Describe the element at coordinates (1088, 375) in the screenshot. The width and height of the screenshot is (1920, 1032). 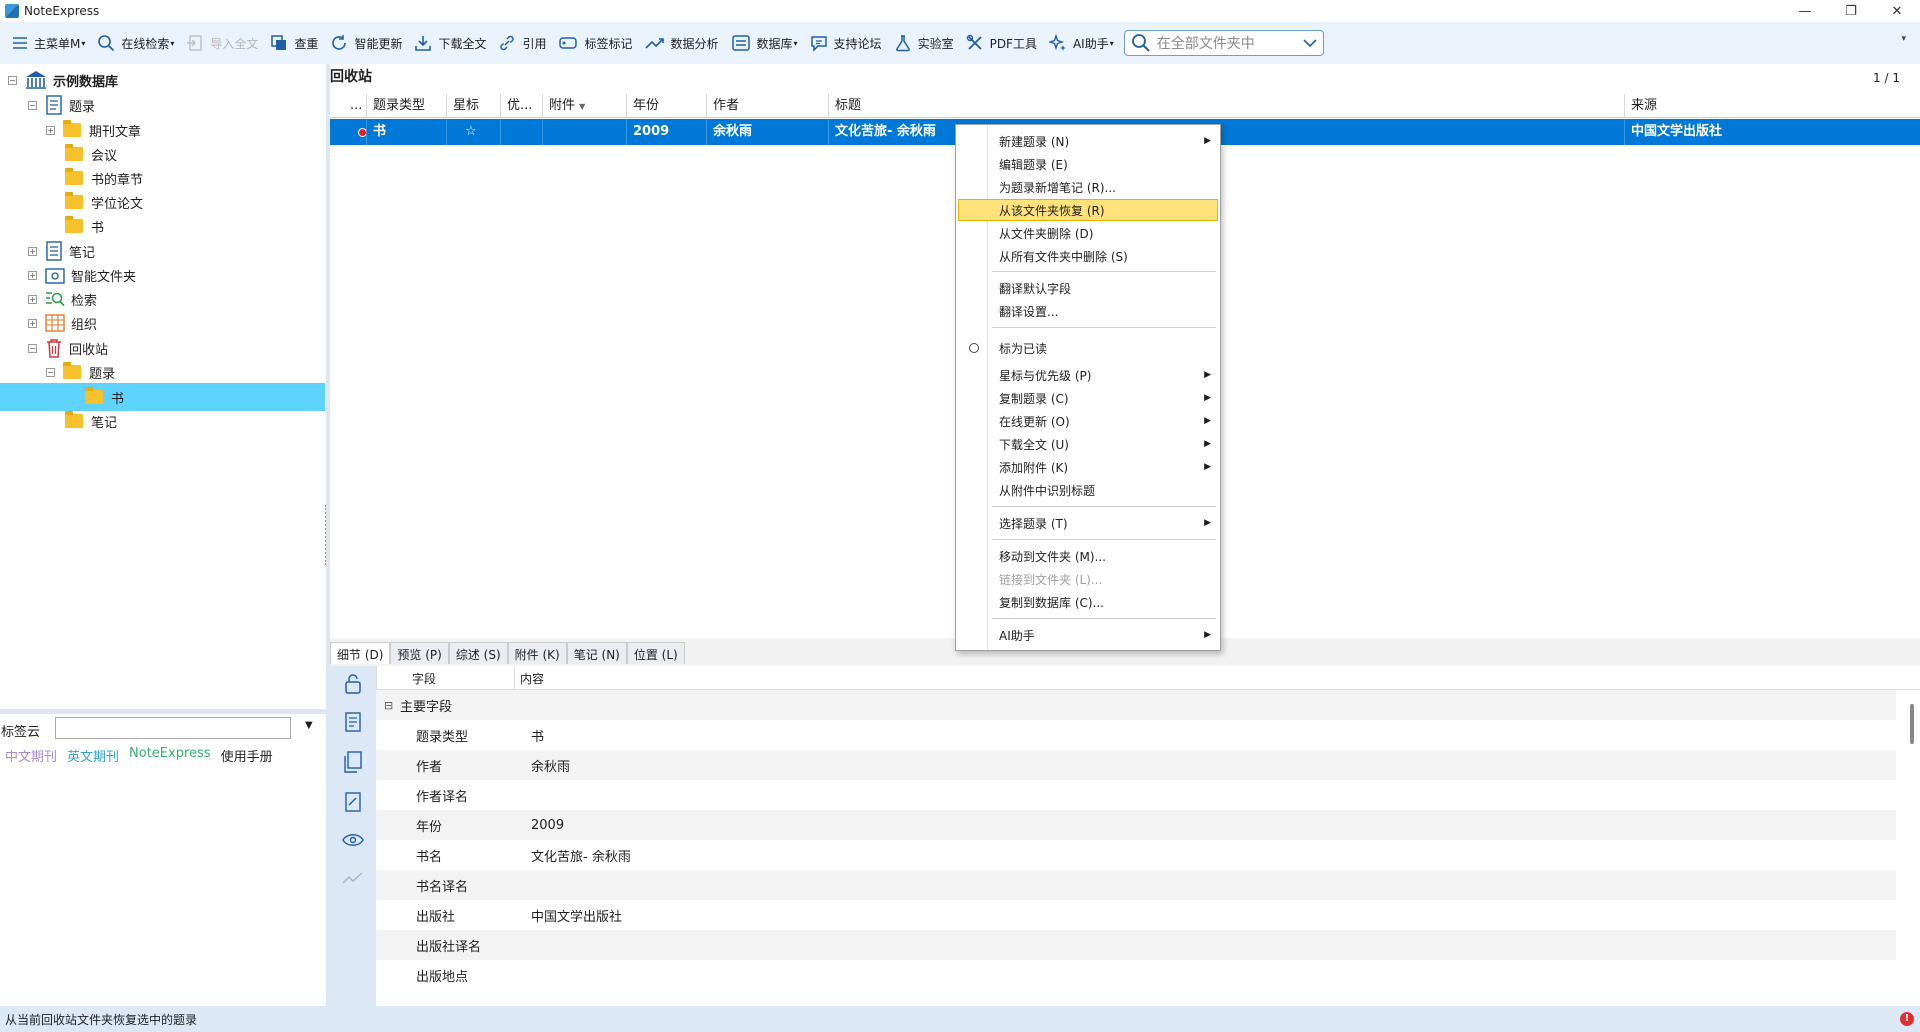
I see `menu-item-star-priority: 星标与优先级 (P) ▶` at that location.